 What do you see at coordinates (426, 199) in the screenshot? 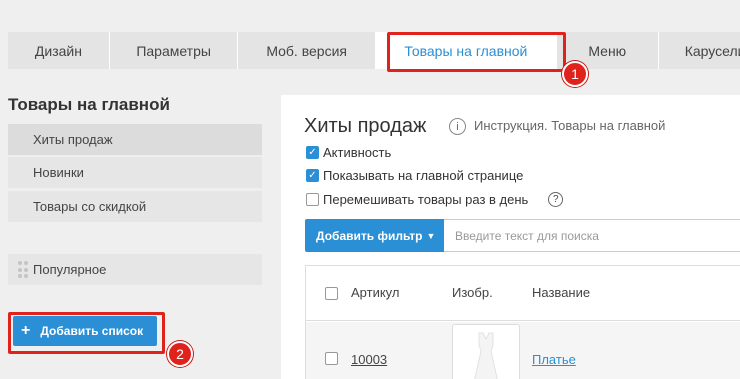
I see `shuffle-label: Перемешивать товары раз в день` at bounding box center [426, 199].